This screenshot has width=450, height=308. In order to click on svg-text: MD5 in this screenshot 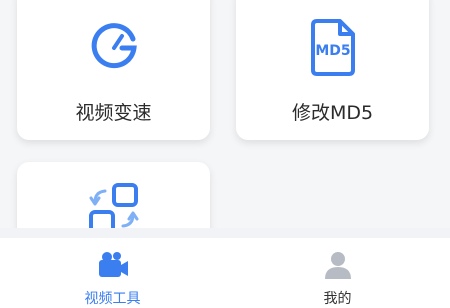, I will do `click(332, 51)`.